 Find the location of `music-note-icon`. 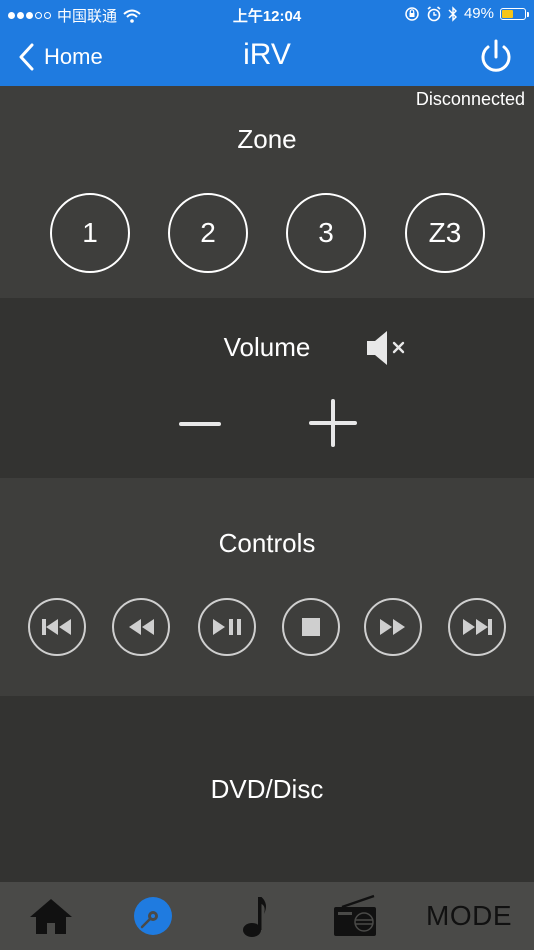

music-note-icon is located at coordinates (254, 917).